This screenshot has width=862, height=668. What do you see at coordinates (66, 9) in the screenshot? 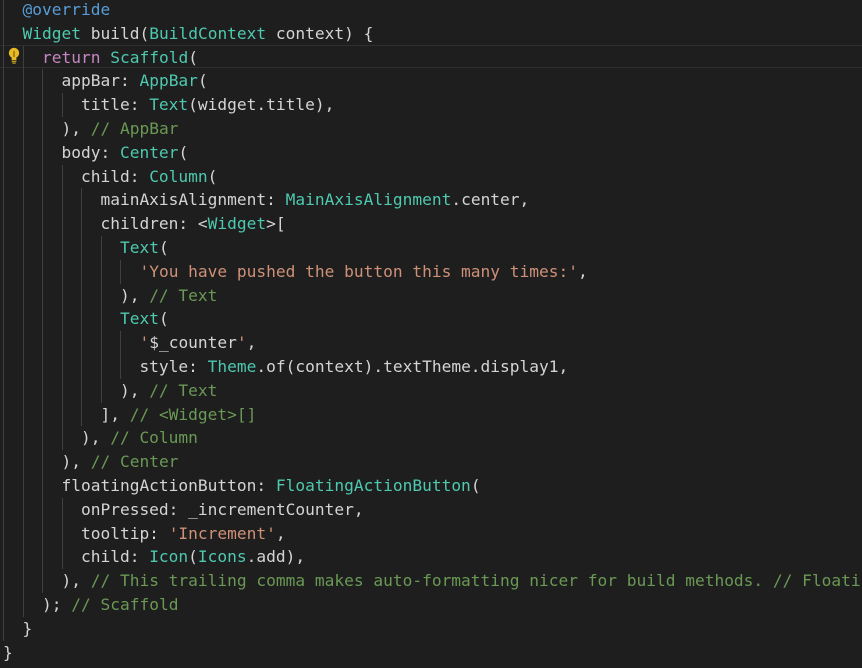
I see `code-token: @override` at bounding box center [66, 9].